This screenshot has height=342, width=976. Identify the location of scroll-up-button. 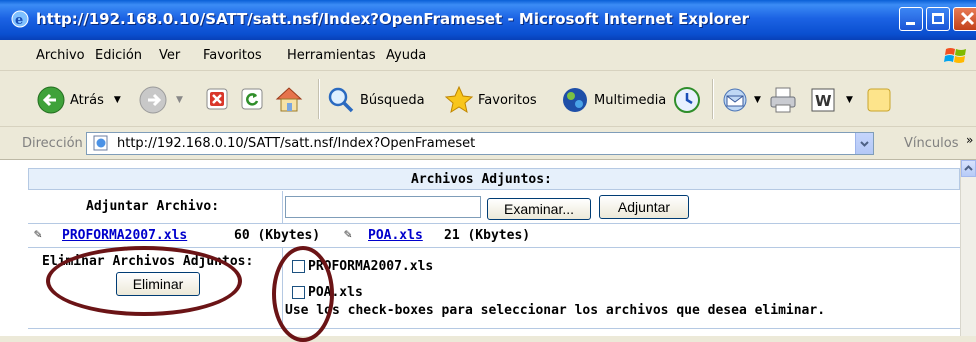
(968, 168).